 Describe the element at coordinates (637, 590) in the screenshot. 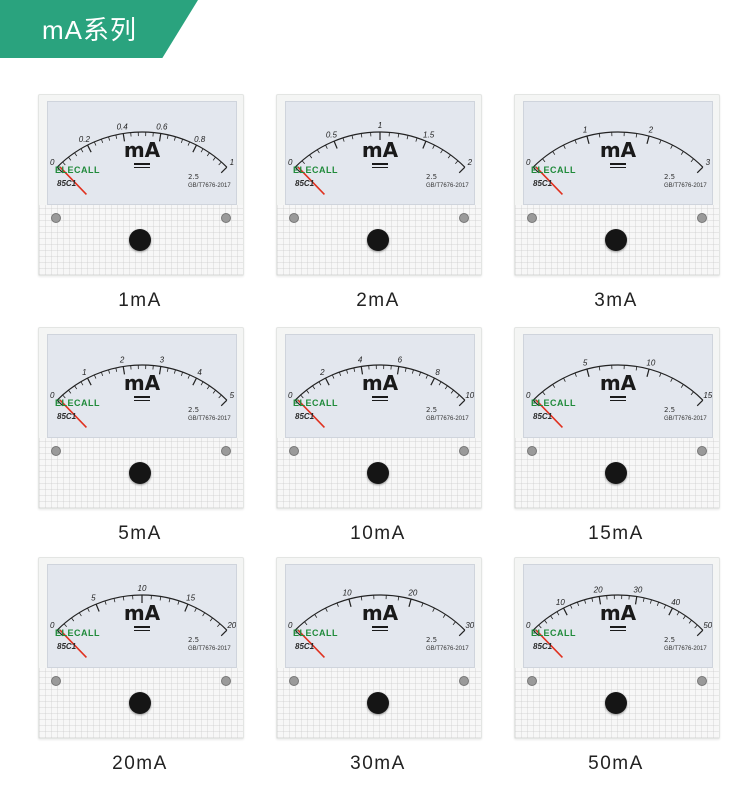

I see `scale-label: 30` at that location.